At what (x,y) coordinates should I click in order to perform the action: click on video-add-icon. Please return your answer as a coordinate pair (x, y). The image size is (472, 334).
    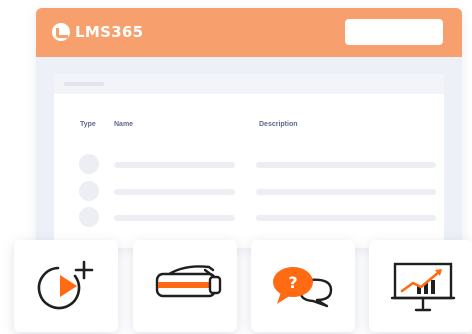
    Looking at the image, I should click on (65, 285).